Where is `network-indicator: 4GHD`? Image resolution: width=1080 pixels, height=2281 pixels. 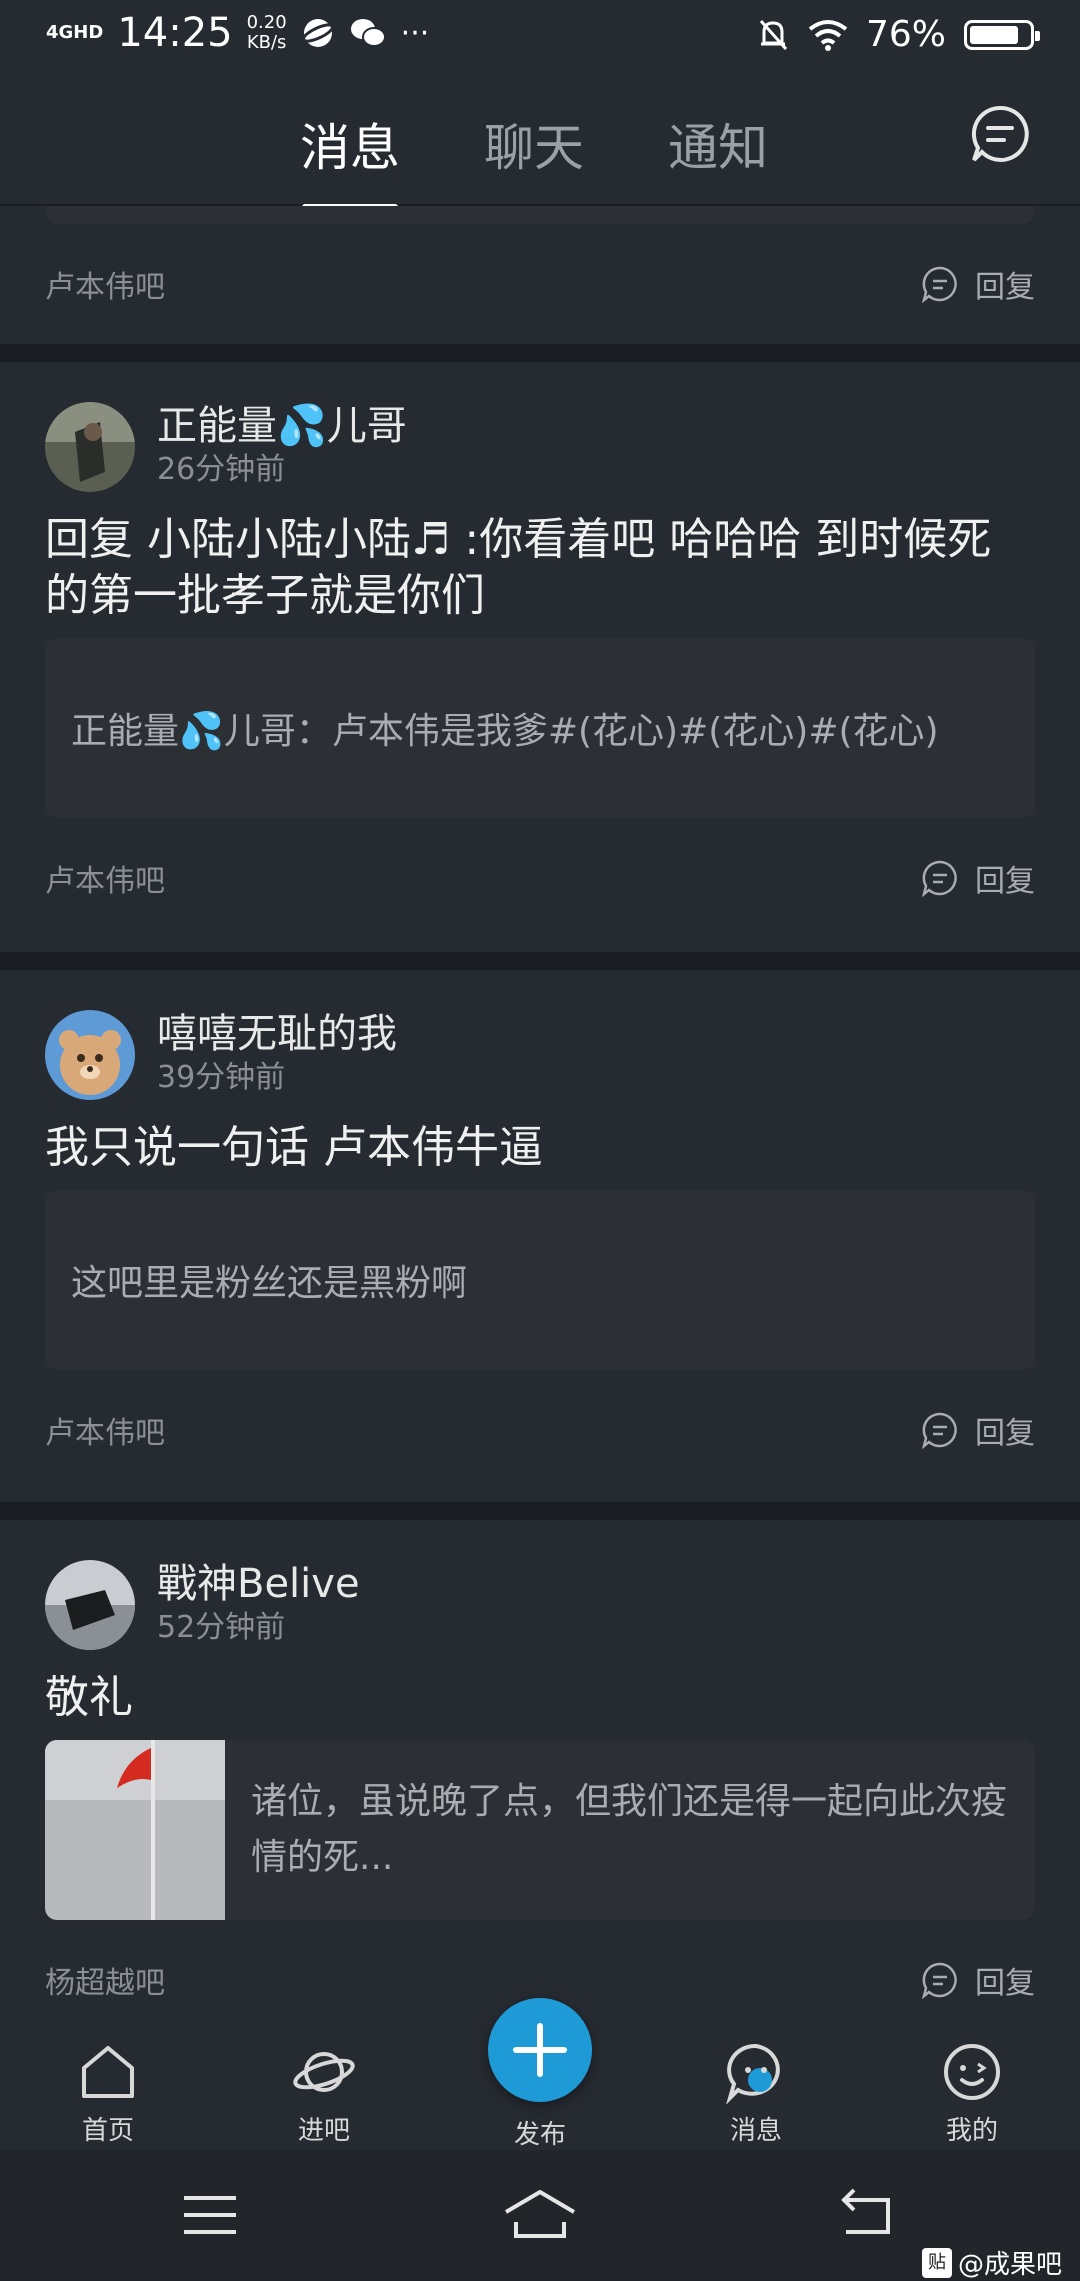 network-indicator: 4GHD is located at coordinates (75, 32).